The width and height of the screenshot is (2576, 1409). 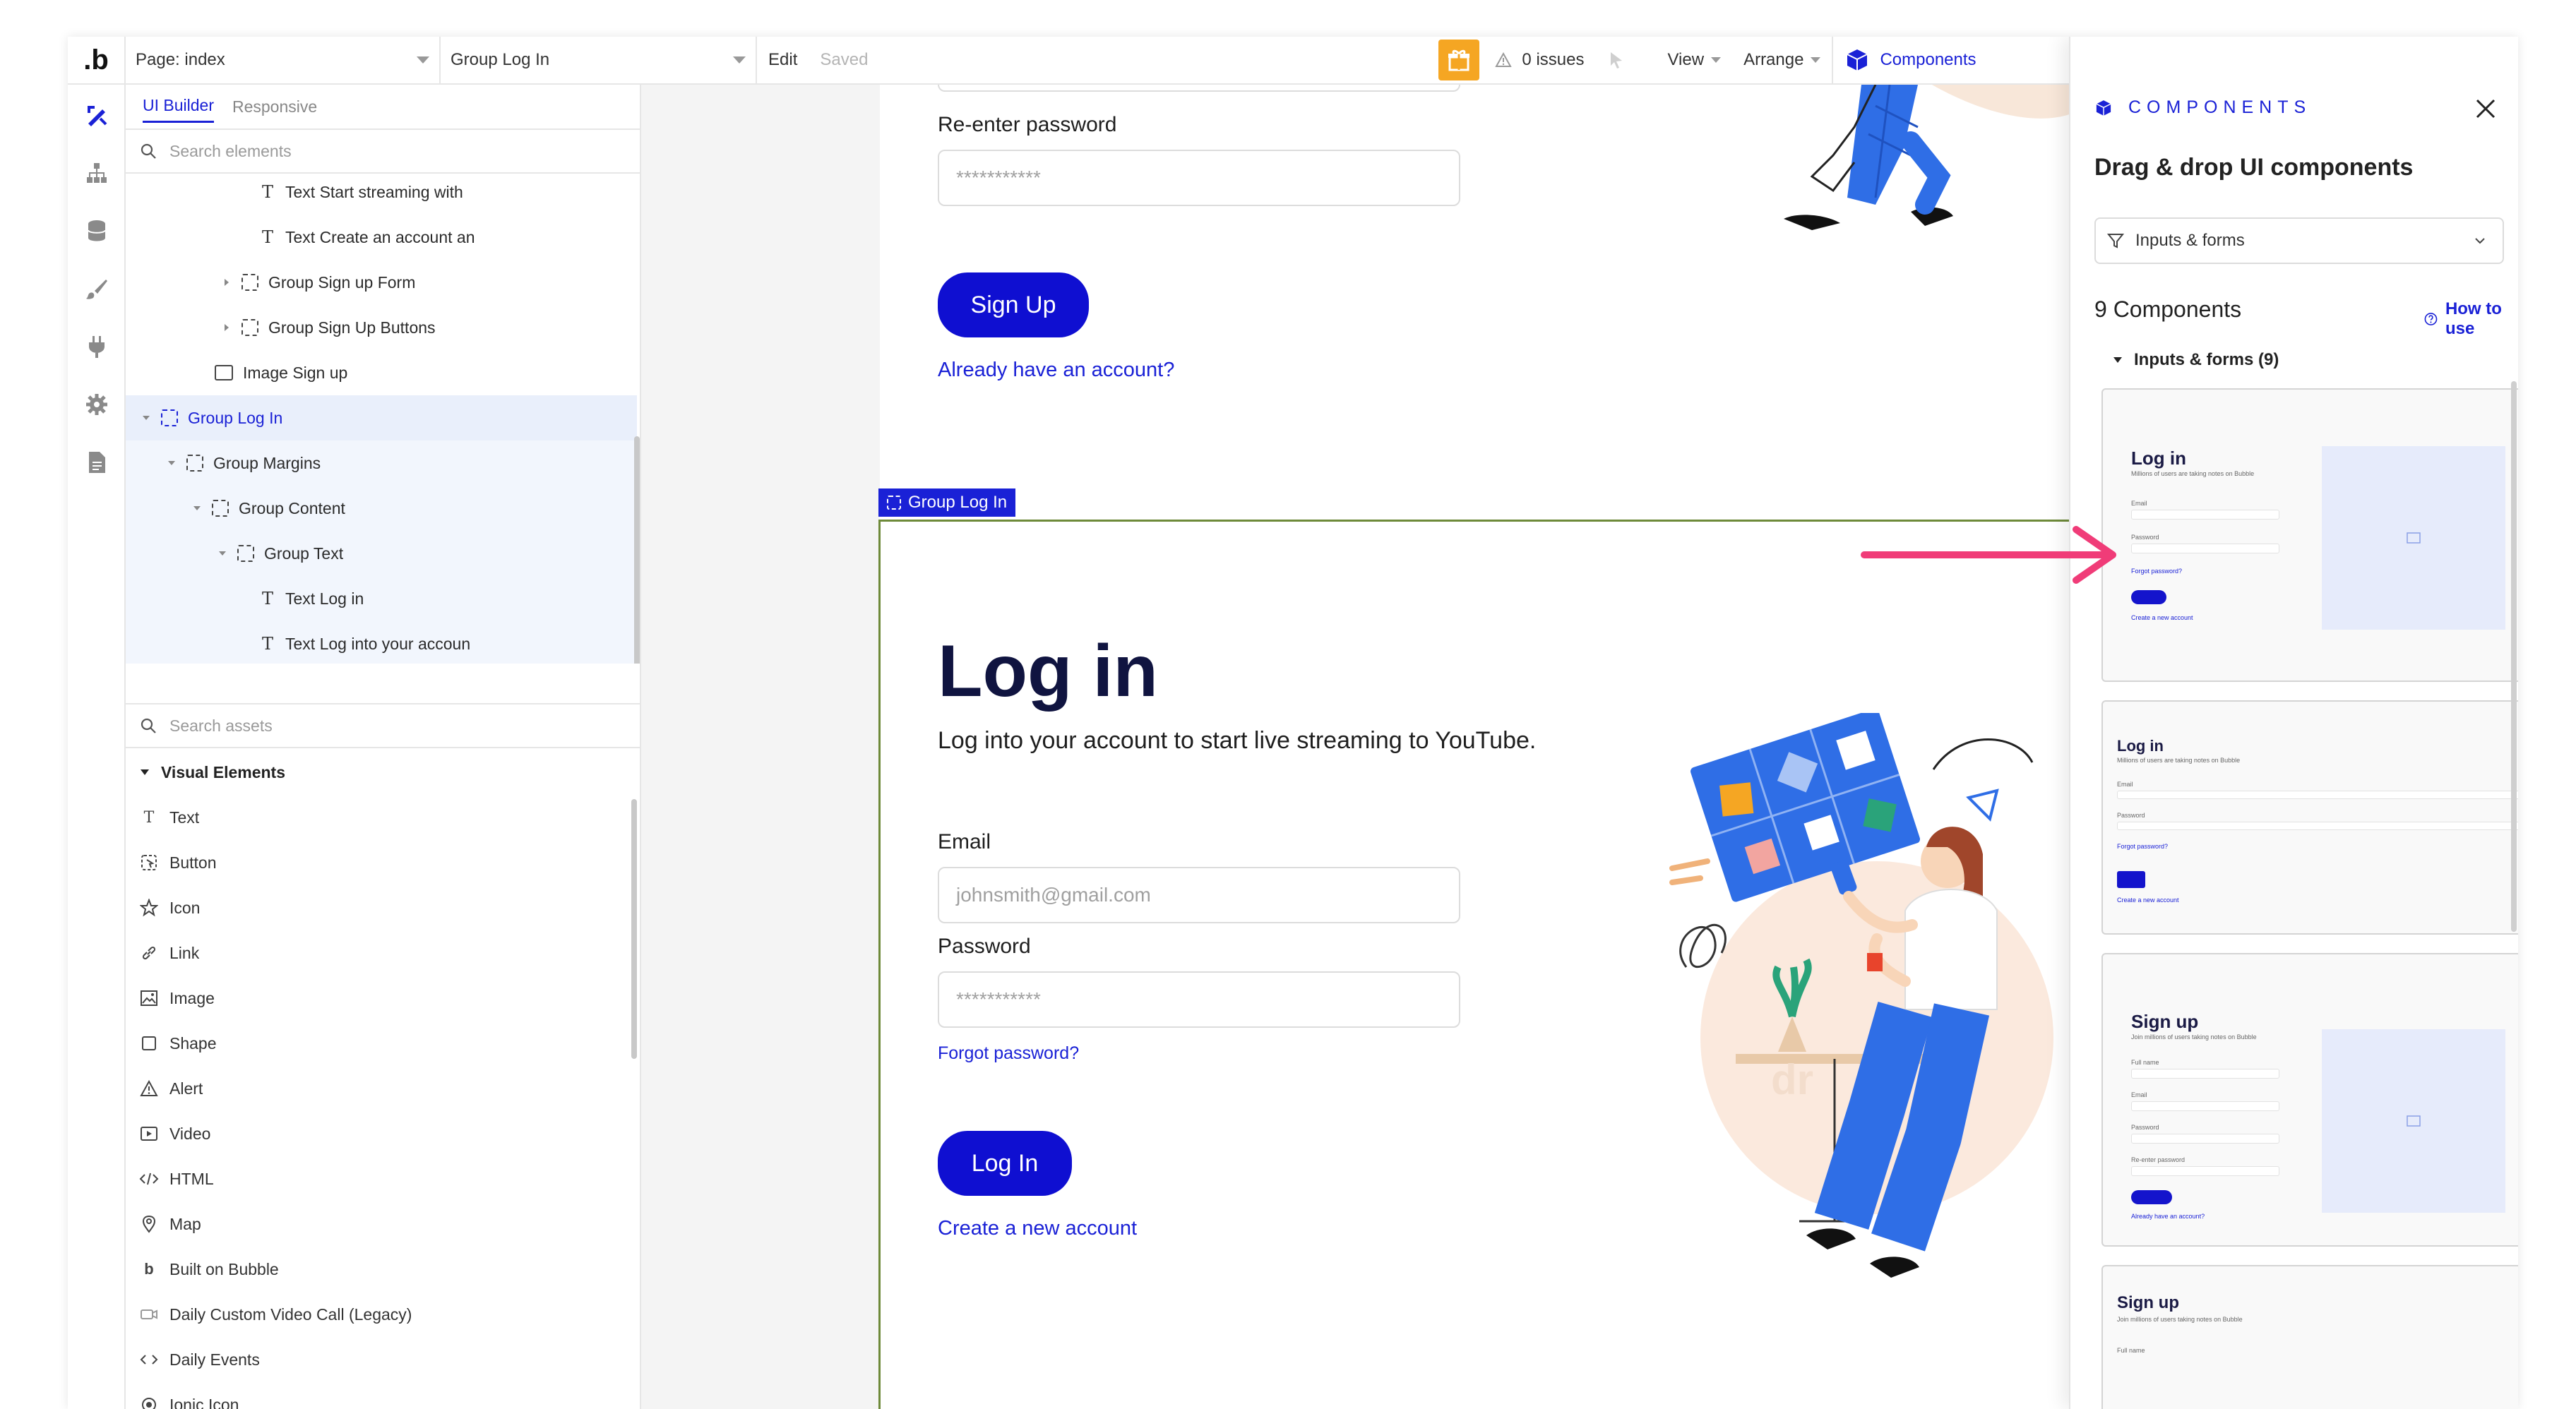 What do you see at coordinates (381, 194) in the screenshot?
I see `tree-item: T Text Start streaming with` at bounding box center [381, 194].